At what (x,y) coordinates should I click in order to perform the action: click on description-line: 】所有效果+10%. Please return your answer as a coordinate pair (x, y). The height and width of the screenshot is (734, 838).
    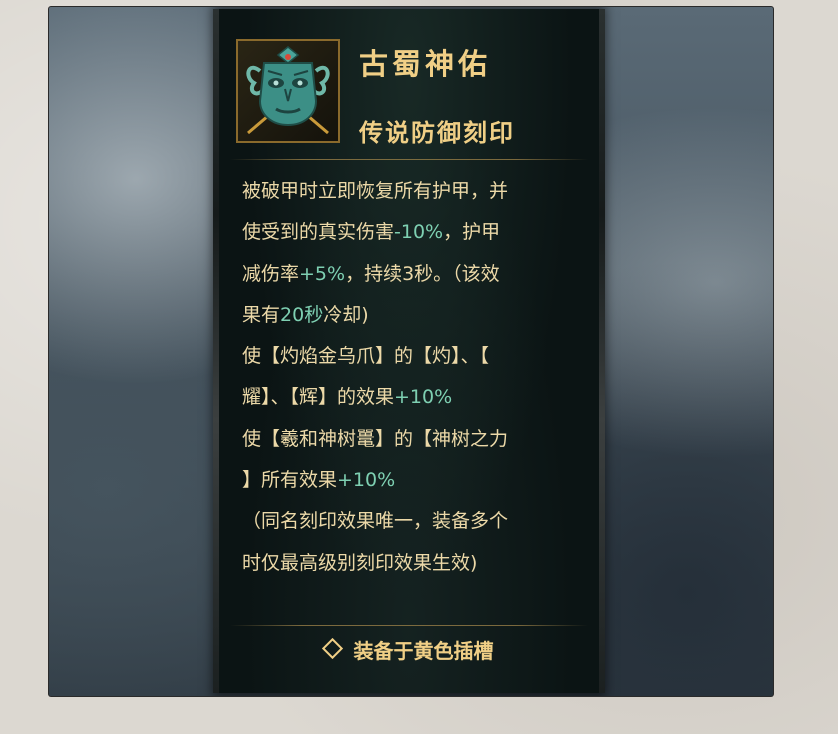
    Looking at the image, I should click on (319, 480).